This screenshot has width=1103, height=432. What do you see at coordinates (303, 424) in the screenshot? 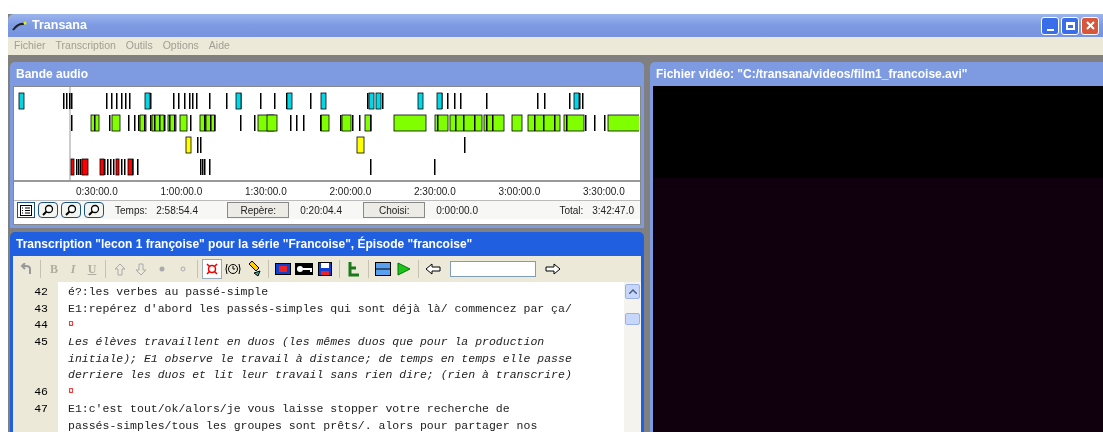
I see `transcript-line: passés-simples/tous les groupes sont prêts/. alors pour partager nos` at bounding box center [303, 424].